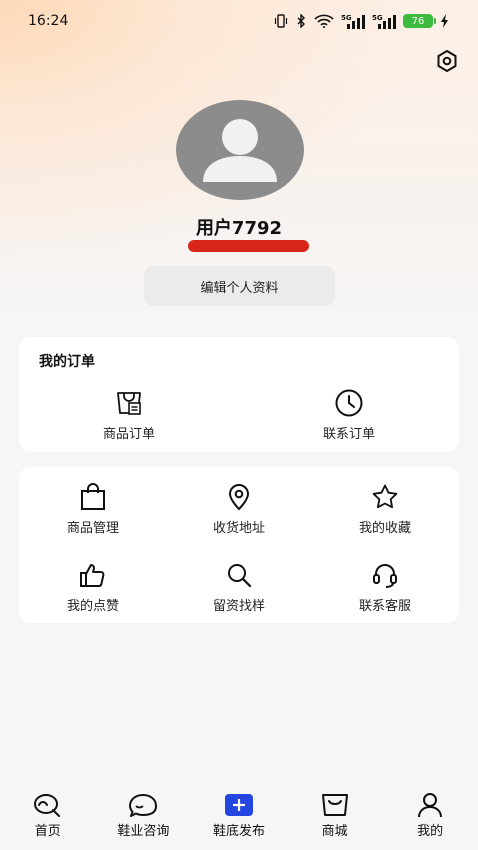  I want to click on tool-label: 收货地址, so click(238, 528).